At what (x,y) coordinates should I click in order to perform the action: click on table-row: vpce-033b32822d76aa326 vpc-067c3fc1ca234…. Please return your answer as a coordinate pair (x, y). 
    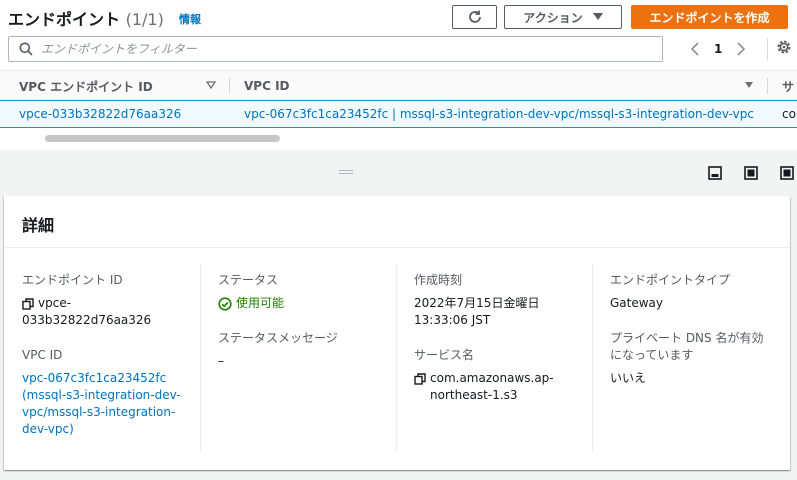
    Looking at the image, I should click on (398, 114).